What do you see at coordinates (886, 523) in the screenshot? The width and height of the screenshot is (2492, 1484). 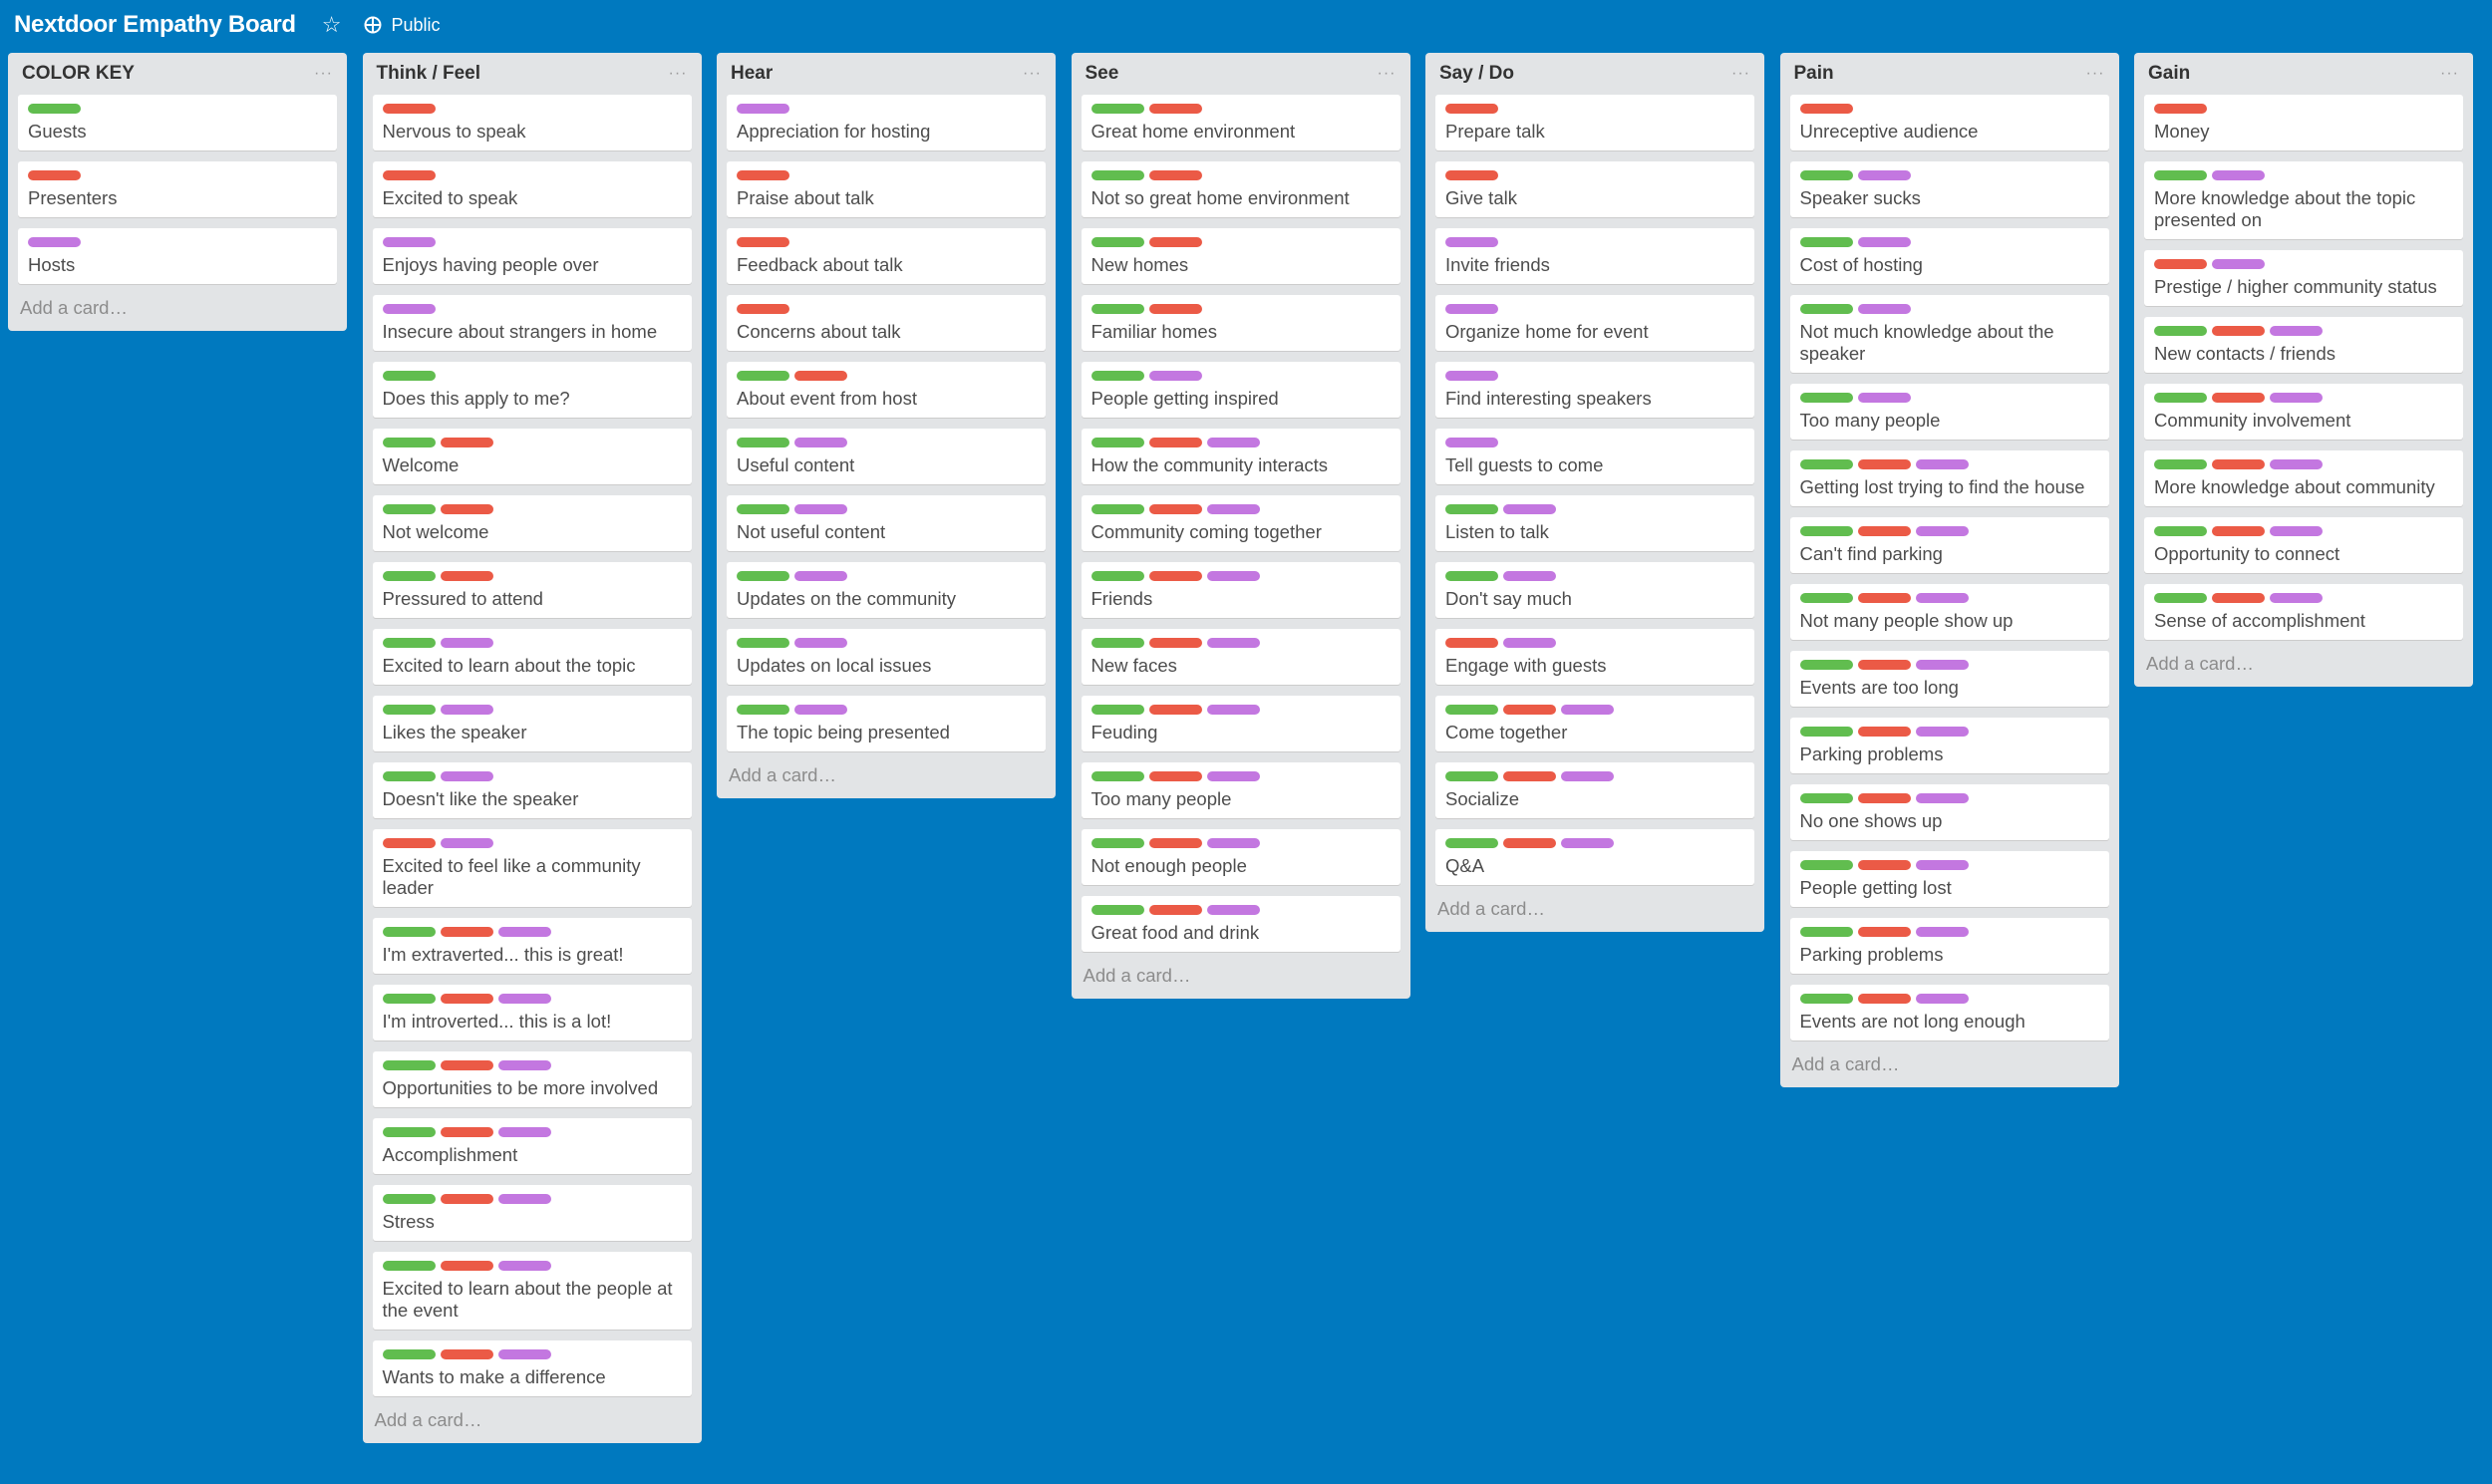 I see `card: Not useful content` at bounding box center [886, 523].